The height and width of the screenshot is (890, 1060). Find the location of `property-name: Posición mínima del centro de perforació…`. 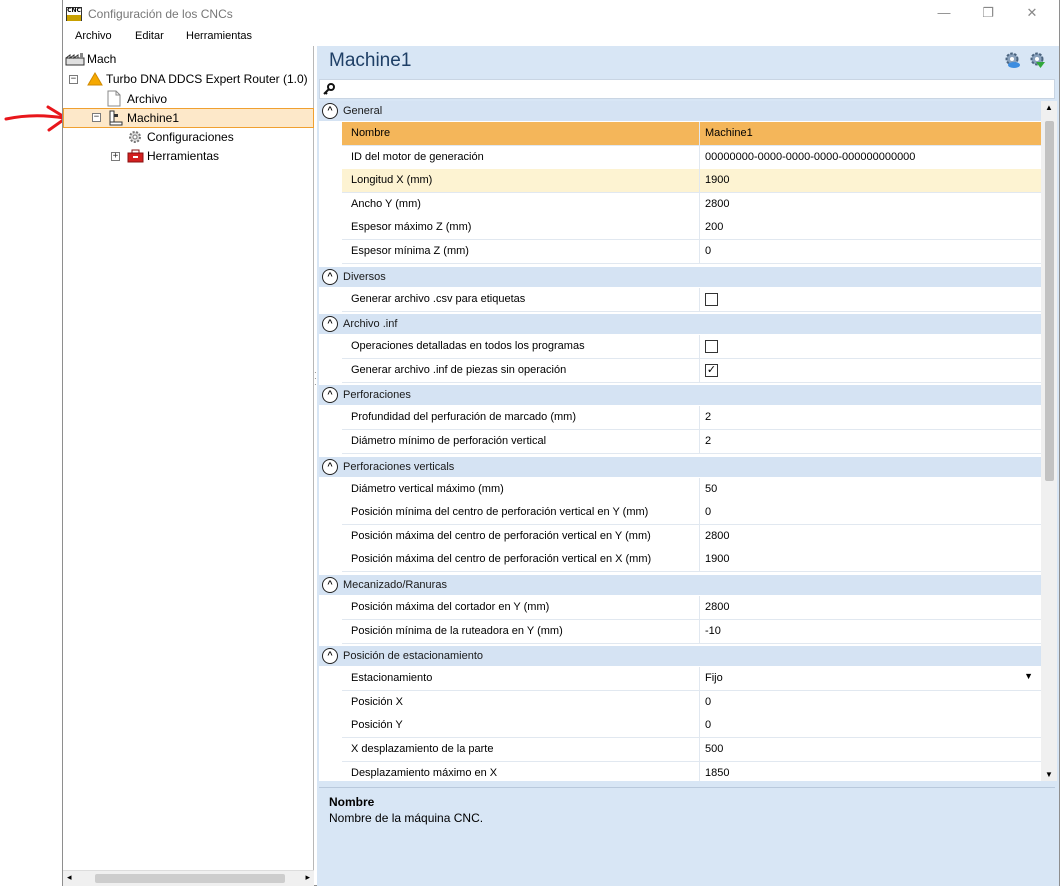

property-name: Posición mínima del centro de perforació… is located at coordinates (500, 512).